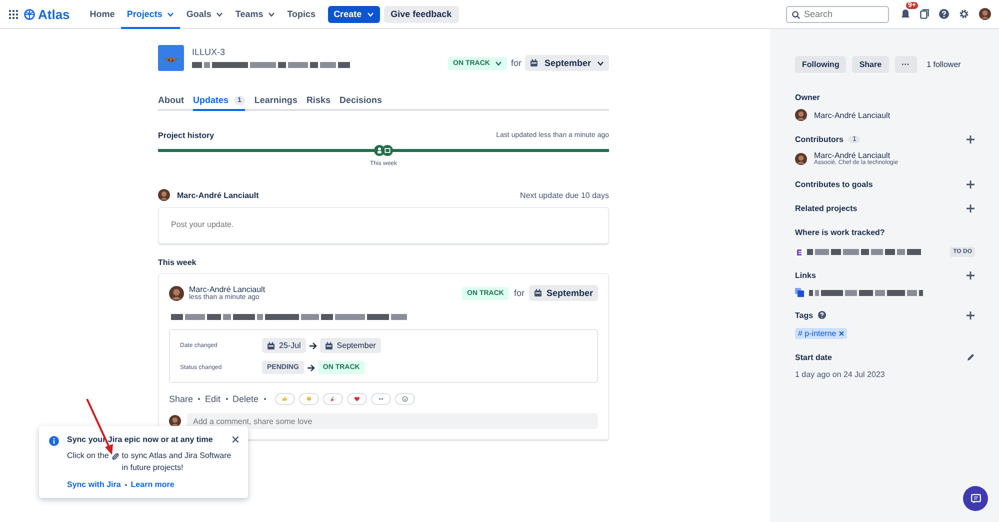 The width and height of the screenshot is (999, 522). What do you see at coordinates (213, 399) in the screenshot?
I see `action-link: Edit` at bounding box center [213, 399].